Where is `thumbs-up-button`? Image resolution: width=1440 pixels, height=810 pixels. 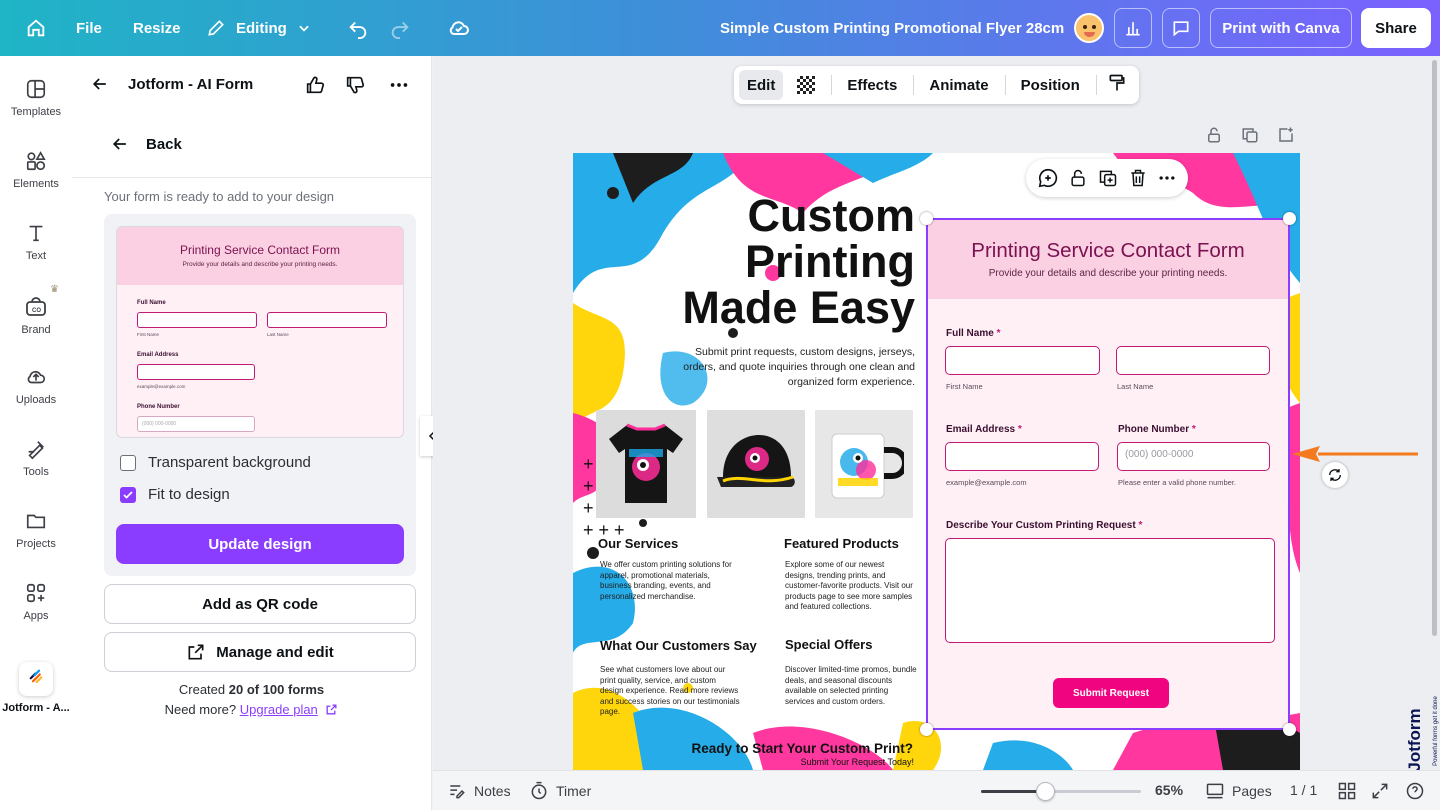
thumbs-up-button is located at coordinates (315, 87).